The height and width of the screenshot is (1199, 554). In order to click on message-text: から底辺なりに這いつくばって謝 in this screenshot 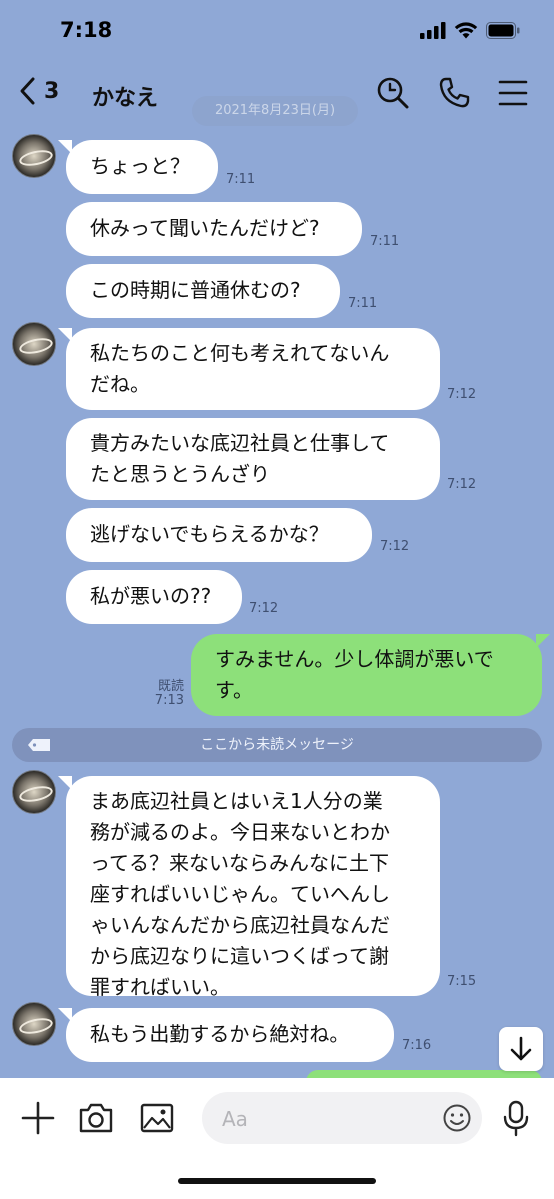, I will do `click(239, 956)`.